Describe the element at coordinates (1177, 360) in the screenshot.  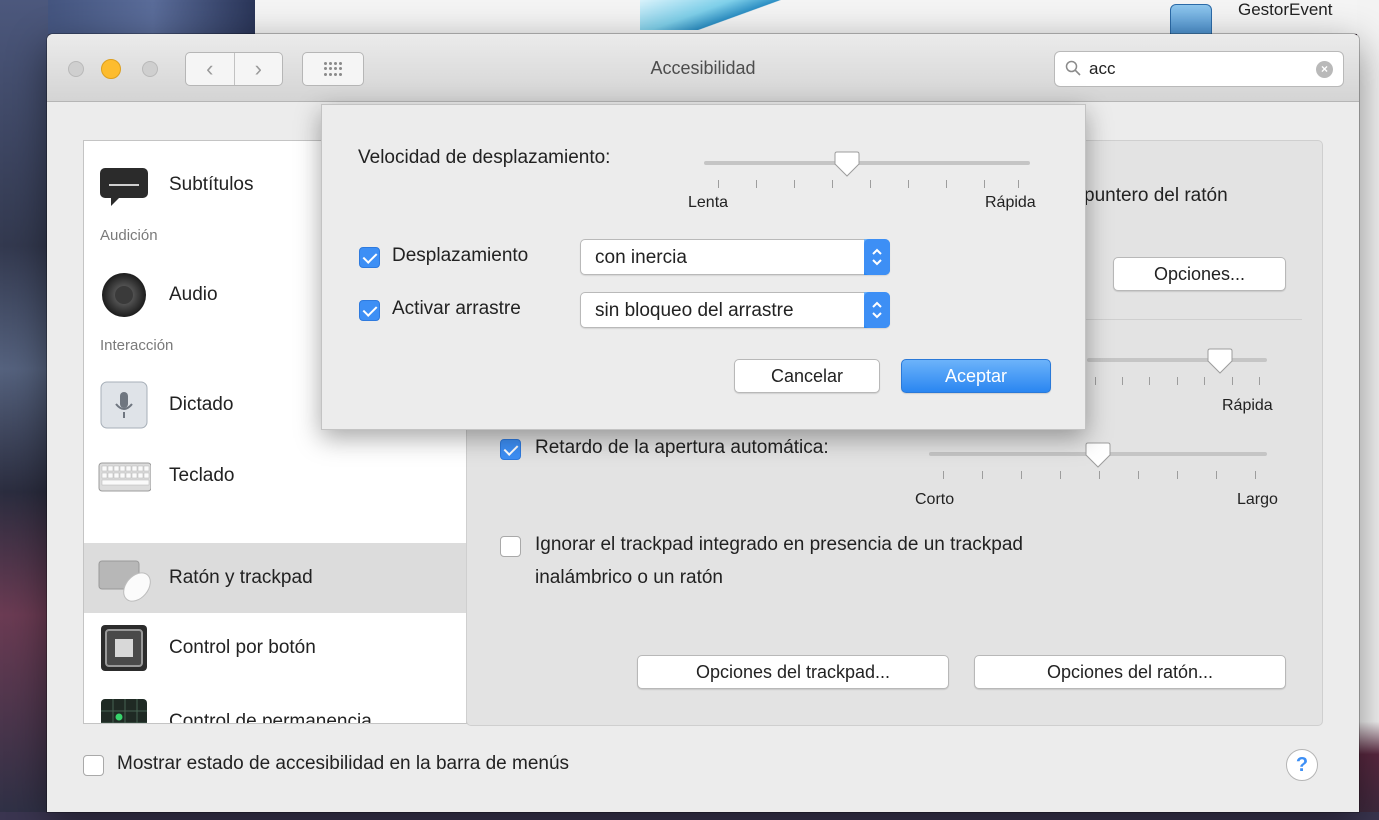
I see `double-click-speed-track` at that location.